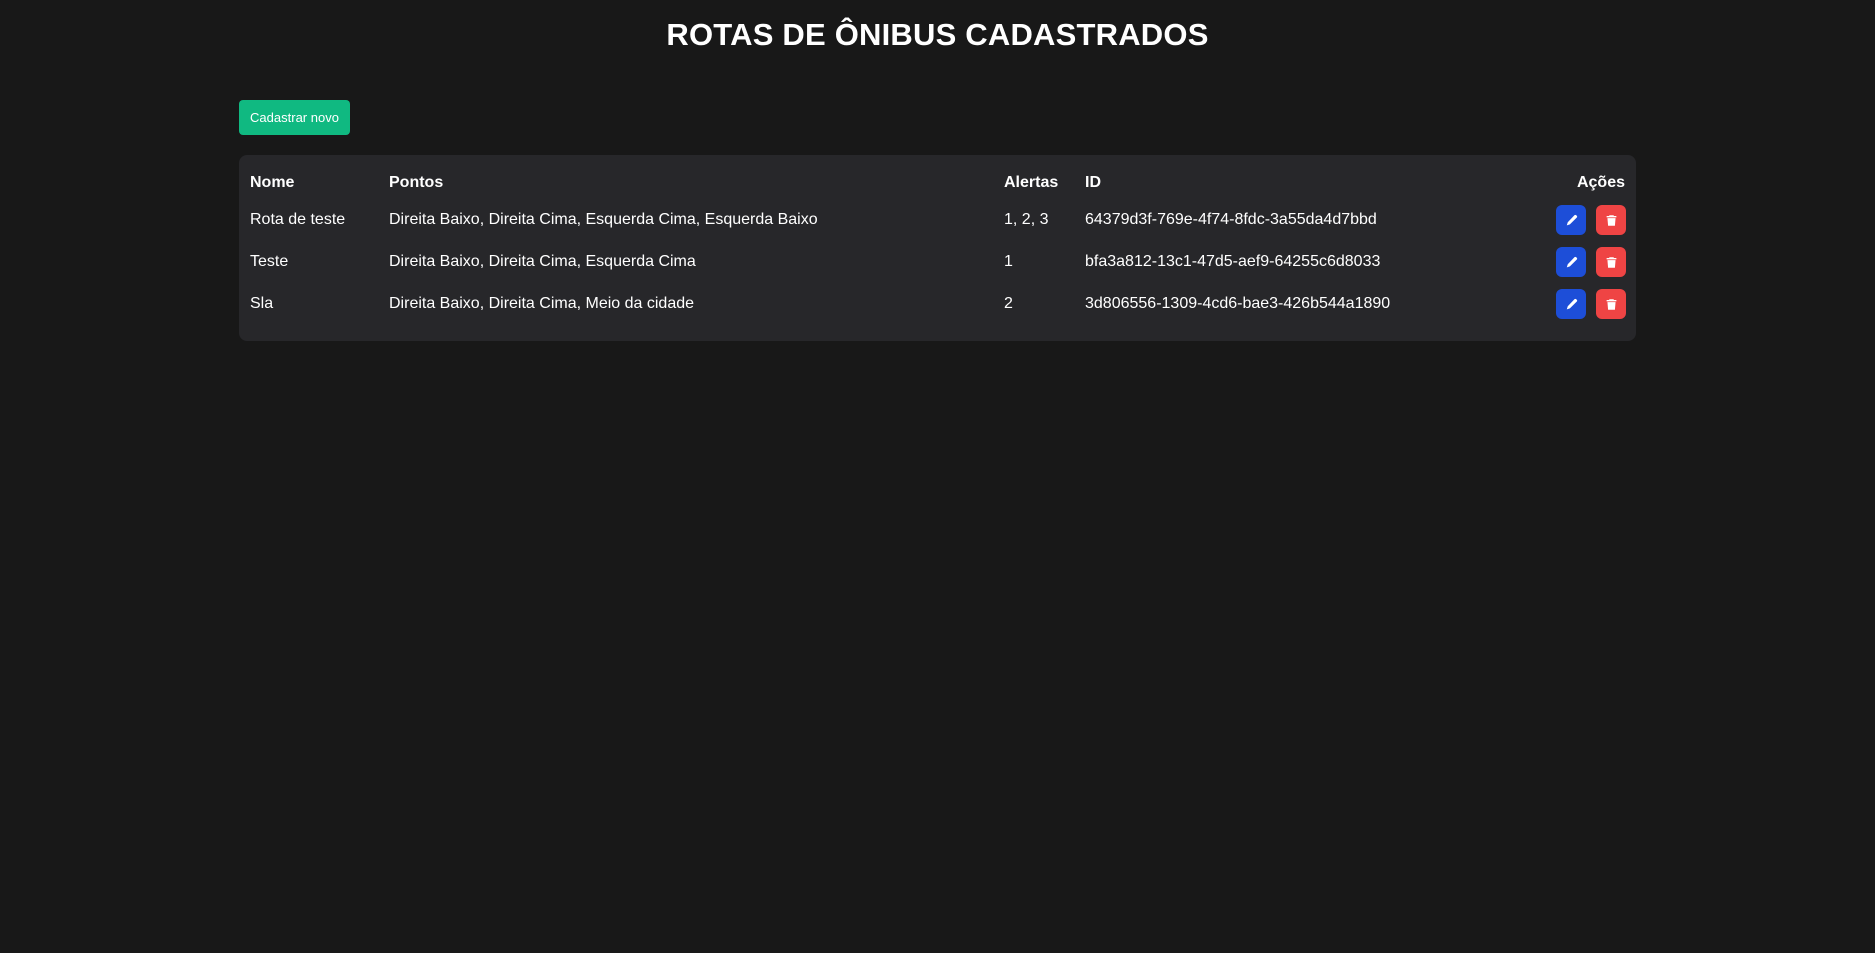  I want to click on cell-id: 3d806556-1309-4cd6-bae3-426b544a1890, so click(1238, 303).